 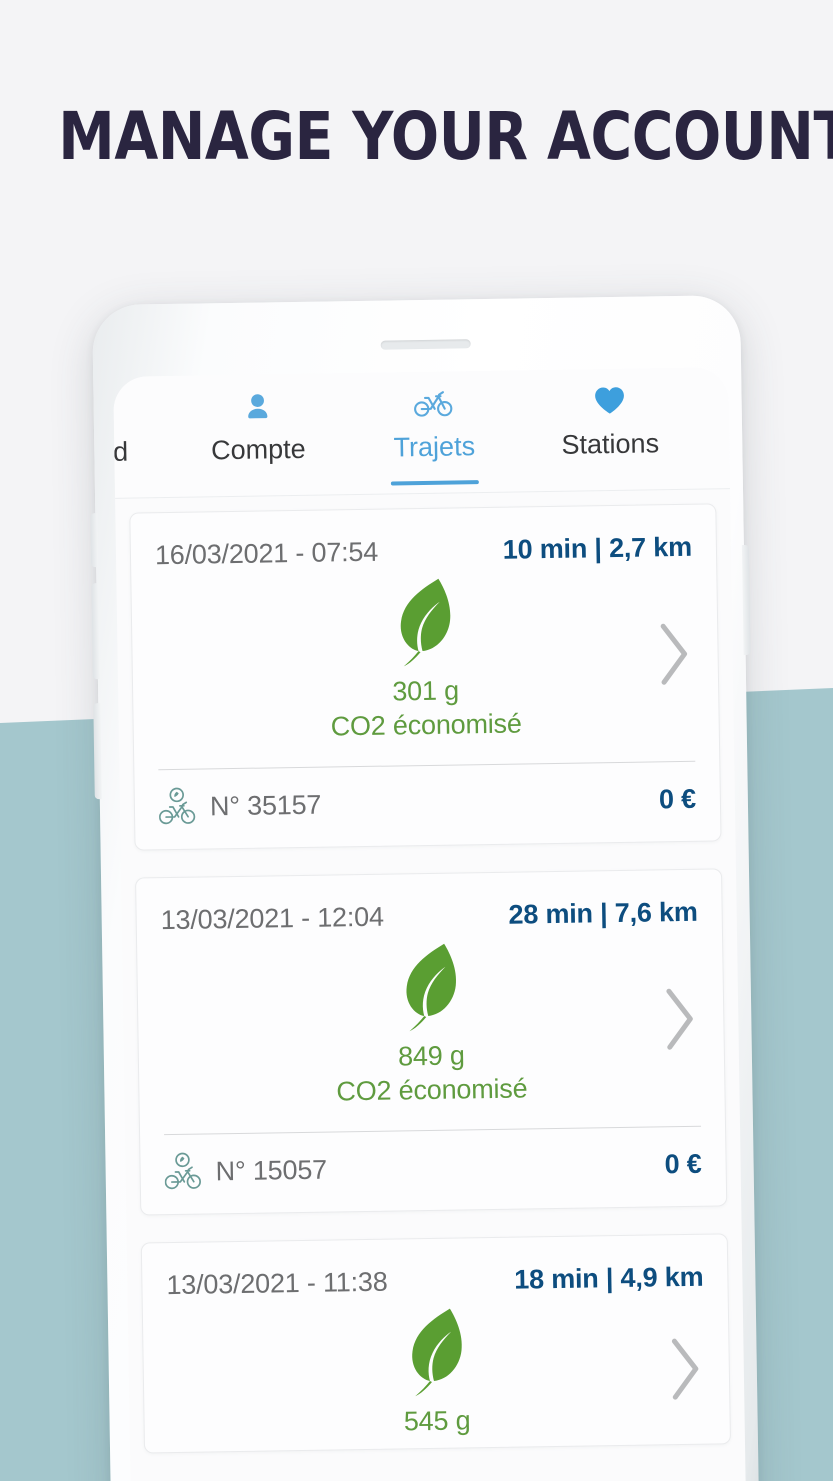 I want to click on trip-id-group: N° 15057, so click(x=245, y=1171).